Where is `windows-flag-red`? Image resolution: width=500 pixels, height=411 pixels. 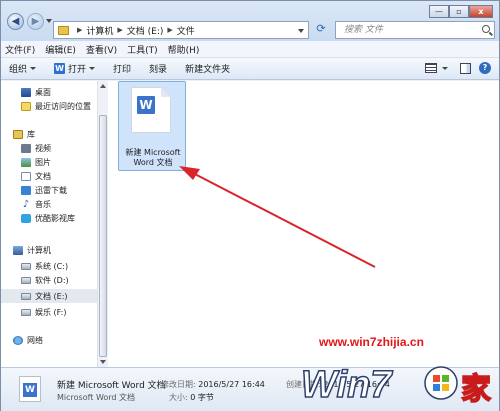
windows-flag-red is located at coordinates (436, 378).